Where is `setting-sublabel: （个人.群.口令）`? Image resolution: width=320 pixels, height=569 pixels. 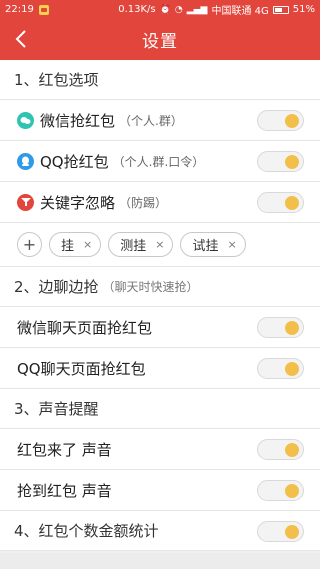
setting-sublabel: （个人.群.口令） is located at coordinates (158, 161).